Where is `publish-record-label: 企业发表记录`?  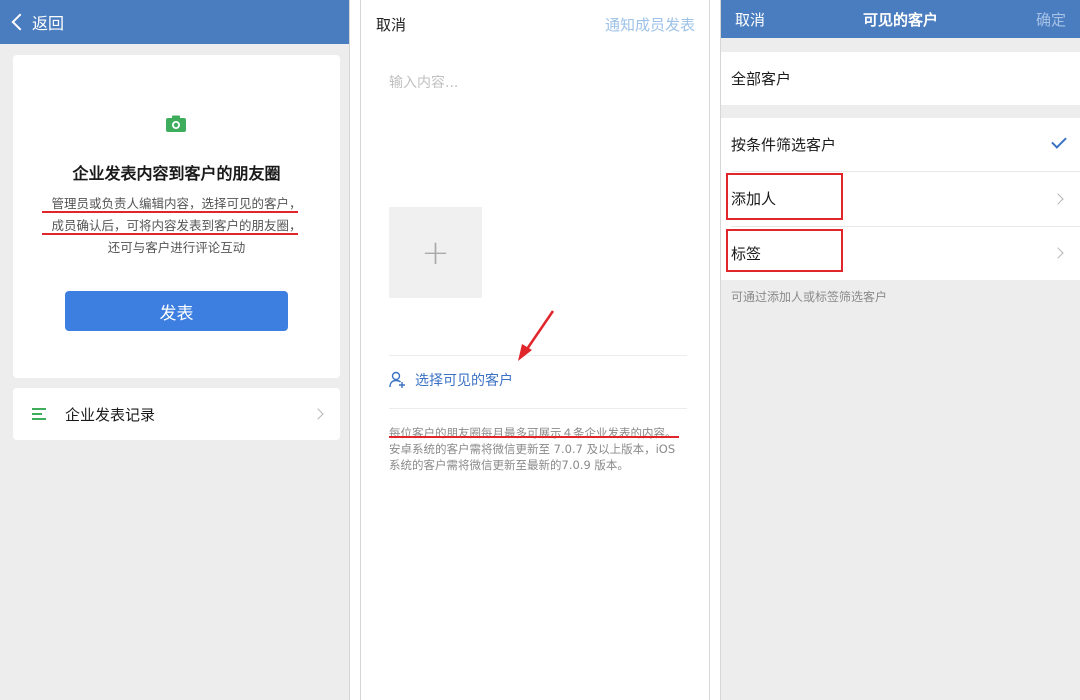
publish-record-label: 企业发表记录 is located at coordinates (110, 414).